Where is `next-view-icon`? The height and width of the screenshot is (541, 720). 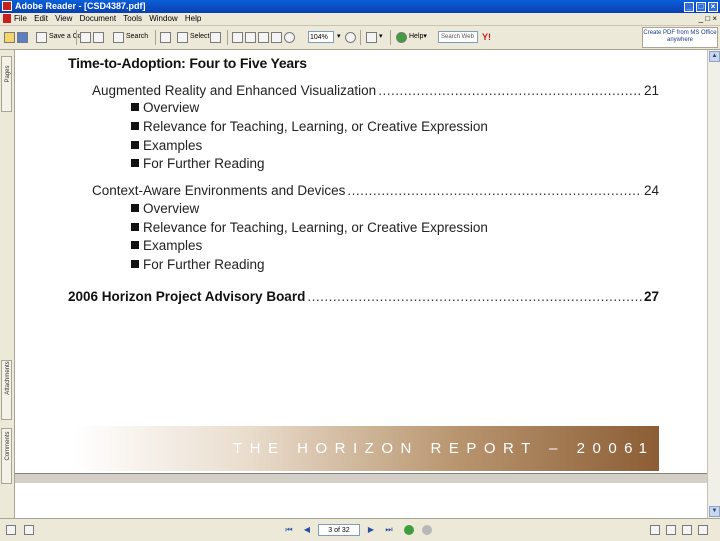
next-view-icon is located at coordinates (427, 530).